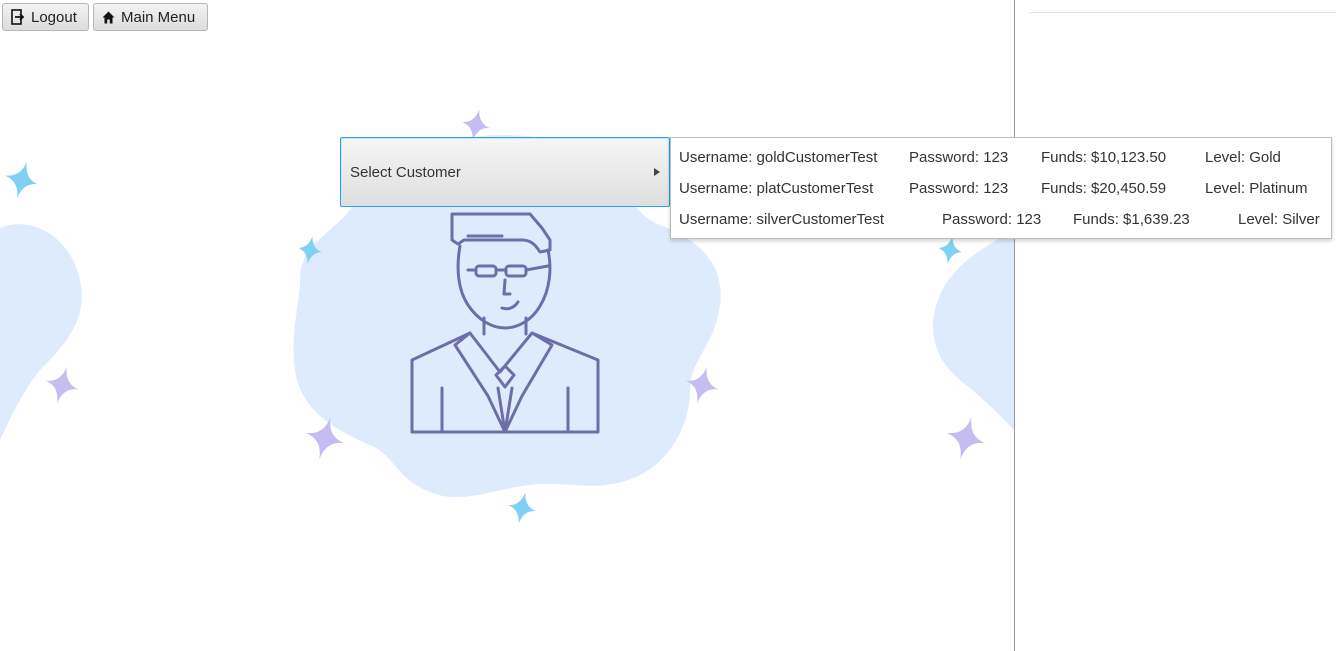  I want to click on customer-level: Level: Platinum, so click(1256, 188).